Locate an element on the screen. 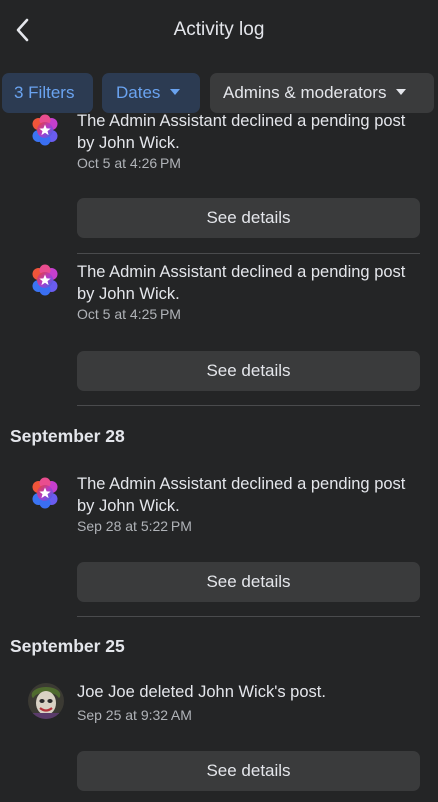  filter-bar: 3 Filters Dates Admins & moderators is located at coordinates (219, 93).